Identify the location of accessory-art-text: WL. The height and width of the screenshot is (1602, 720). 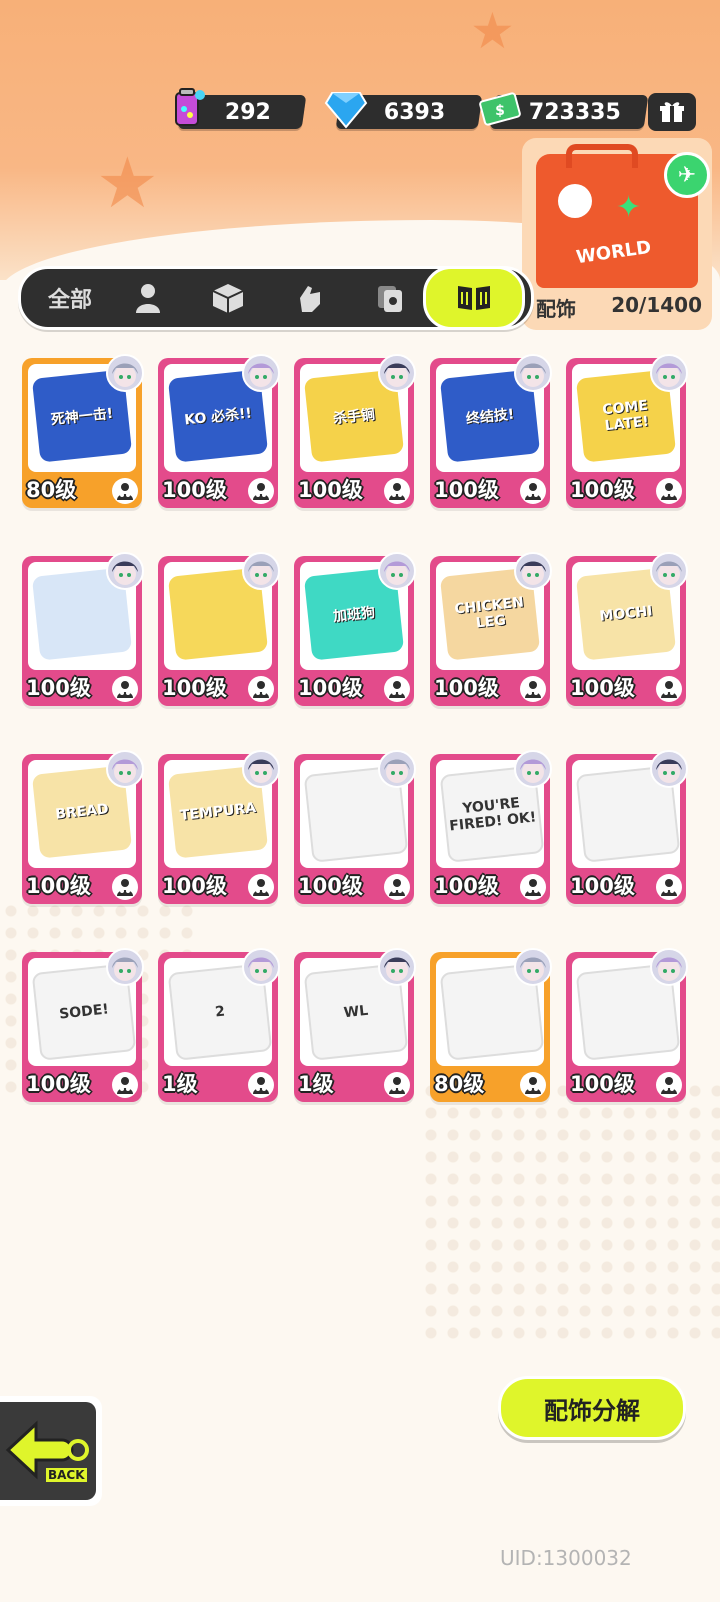
(356, 1012).